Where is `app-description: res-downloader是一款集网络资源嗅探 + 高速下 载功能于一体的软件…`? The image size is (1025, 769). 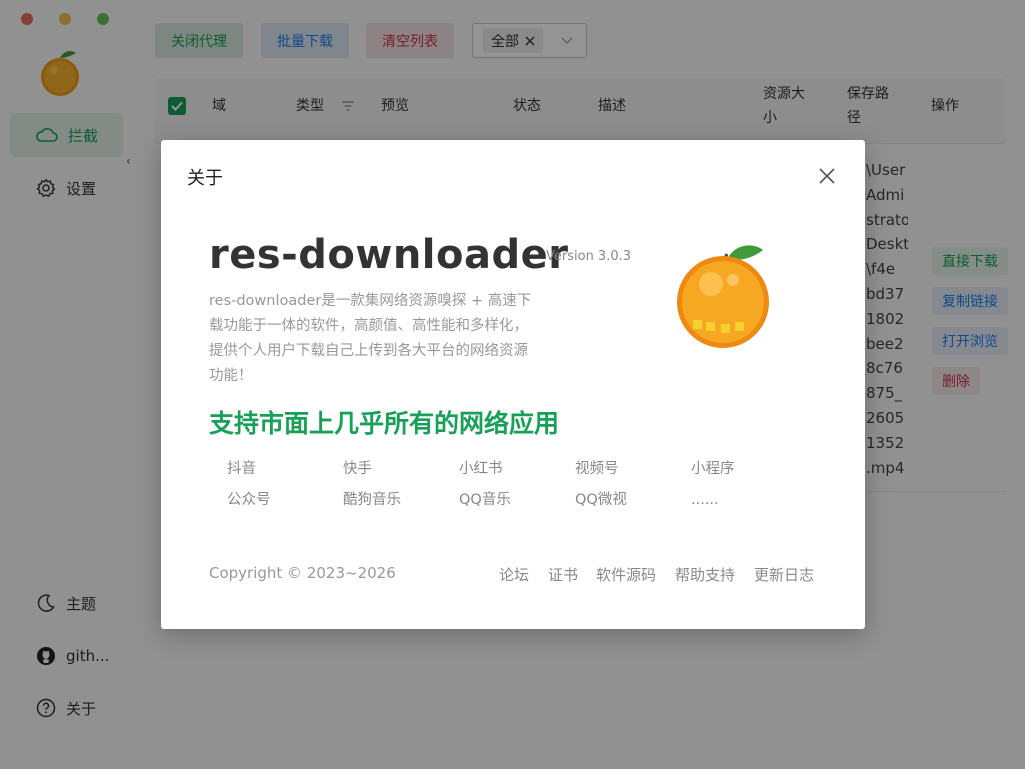 app-description: res-downloader是一款集网络资源嗅探 + 高速下 载功能于一体的软件… is located at coordinates (381, 339).